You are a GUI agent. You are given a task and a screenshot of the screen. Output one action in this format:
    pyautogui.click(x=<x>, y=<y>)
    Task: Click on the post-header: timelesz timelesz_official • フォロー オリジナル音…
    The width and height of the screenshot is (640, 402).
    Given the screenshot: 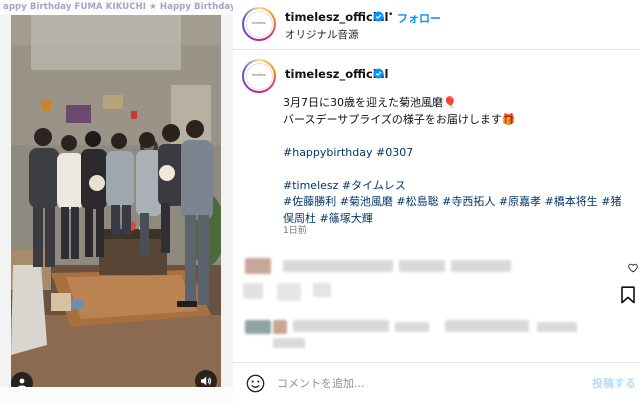 What is the action you would take?
    pyautogui.click(x=436, y=25)
    